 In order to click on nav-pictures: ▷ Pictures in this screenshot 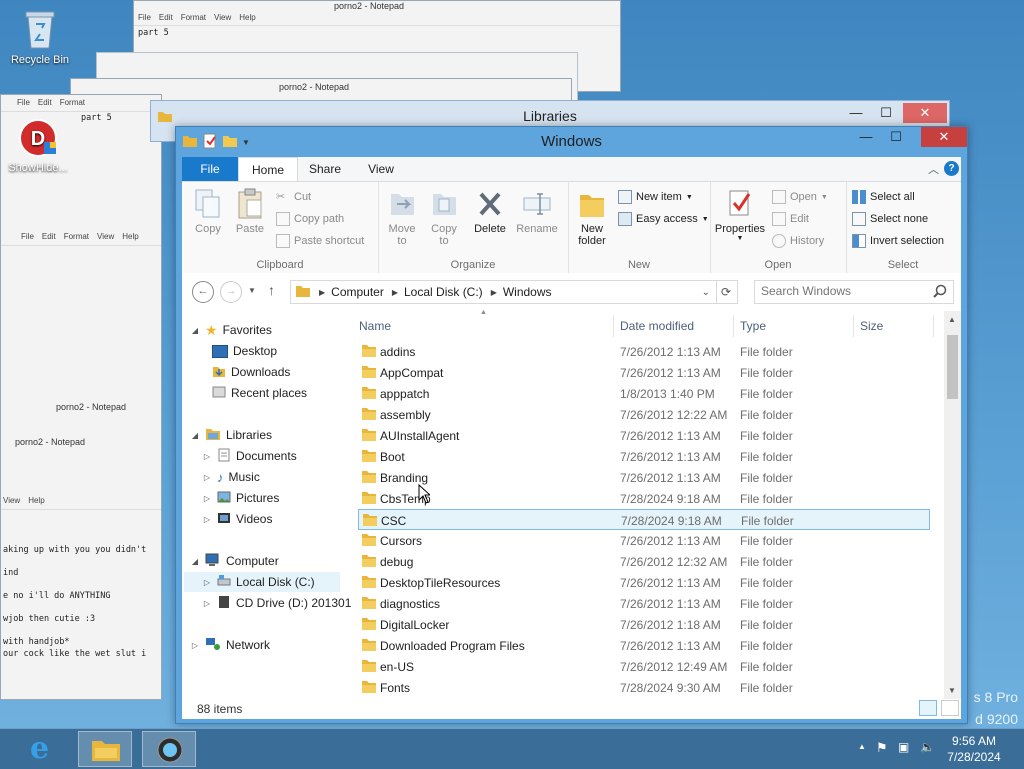, I will do `click(240, 498)`.